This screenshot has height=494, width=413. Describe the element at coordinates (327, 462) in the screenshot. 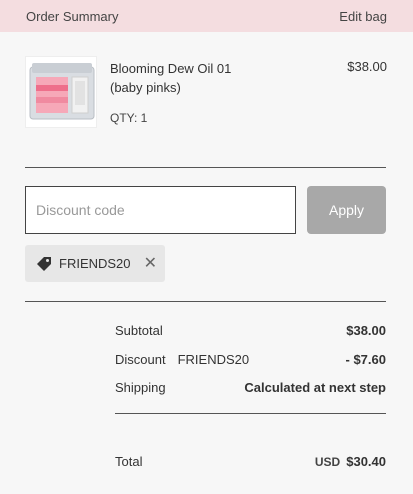

I see `total-currency: USD` at that location.